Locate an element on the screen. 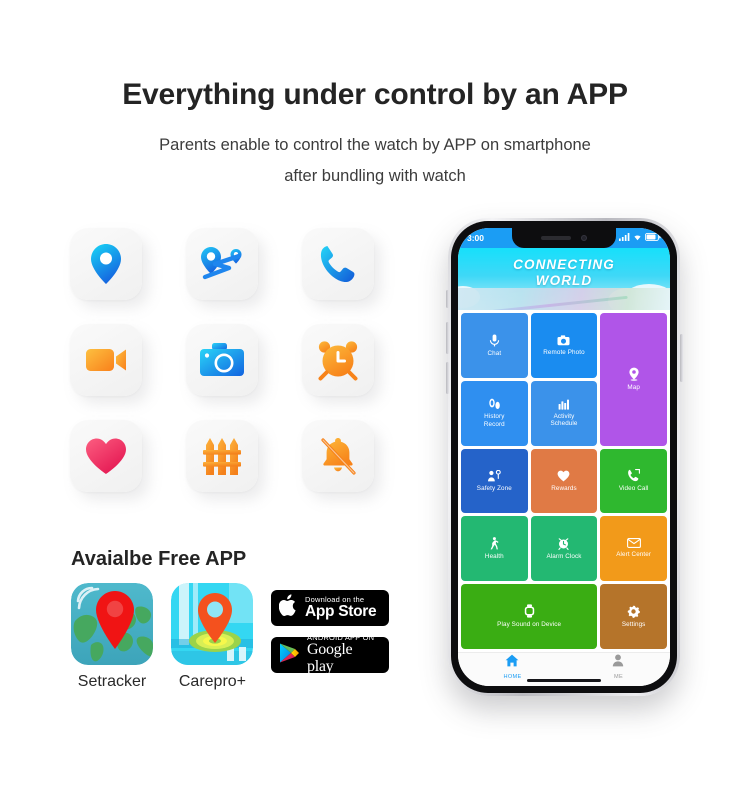  tab-me: ME is located at coordinates (618, 667).